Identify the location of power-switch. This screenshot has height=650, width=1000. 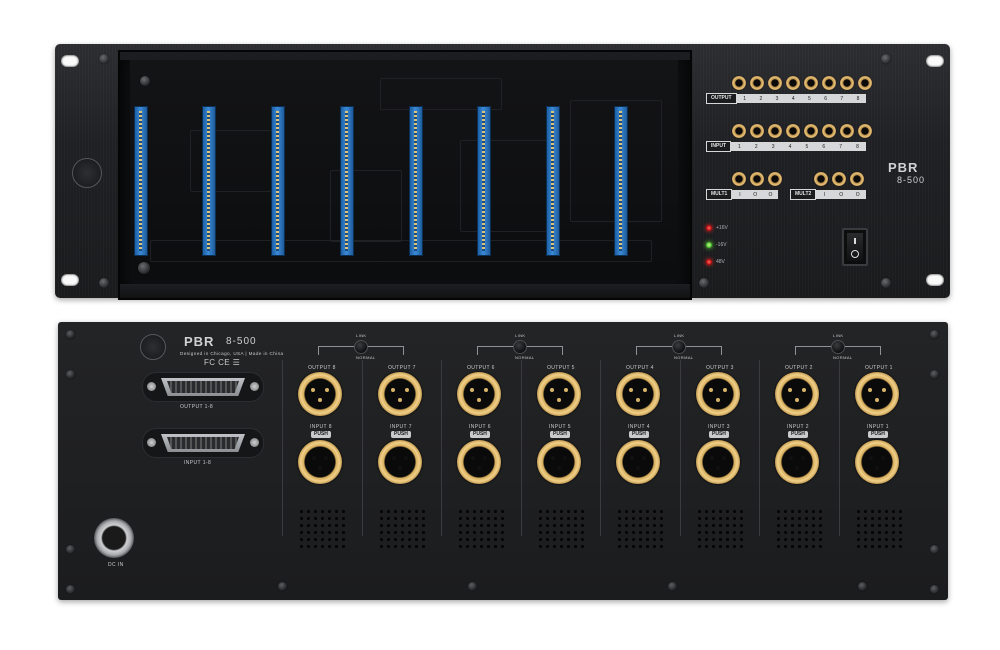
(855, 247).